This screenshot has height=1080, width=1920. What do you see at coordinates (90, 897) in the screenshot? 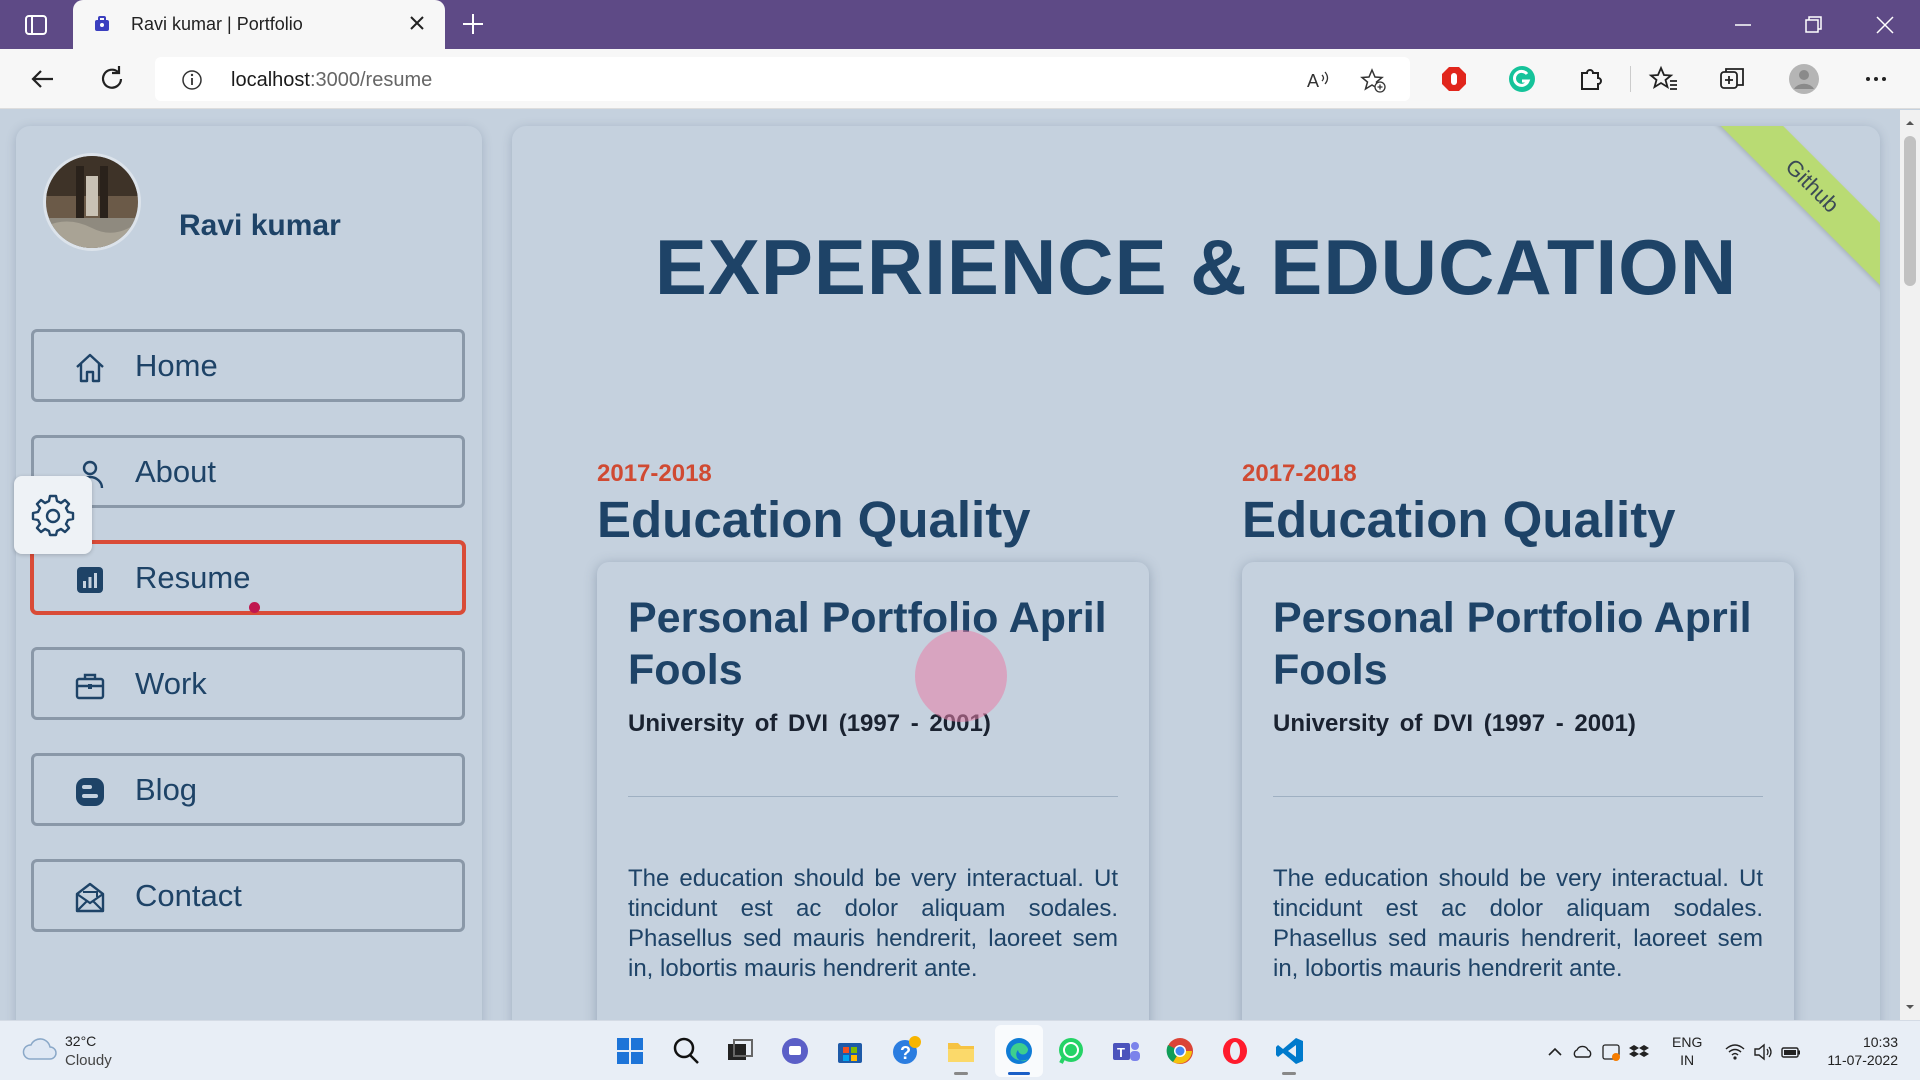
I see `mail-icon` at bounding box center [90, 897].